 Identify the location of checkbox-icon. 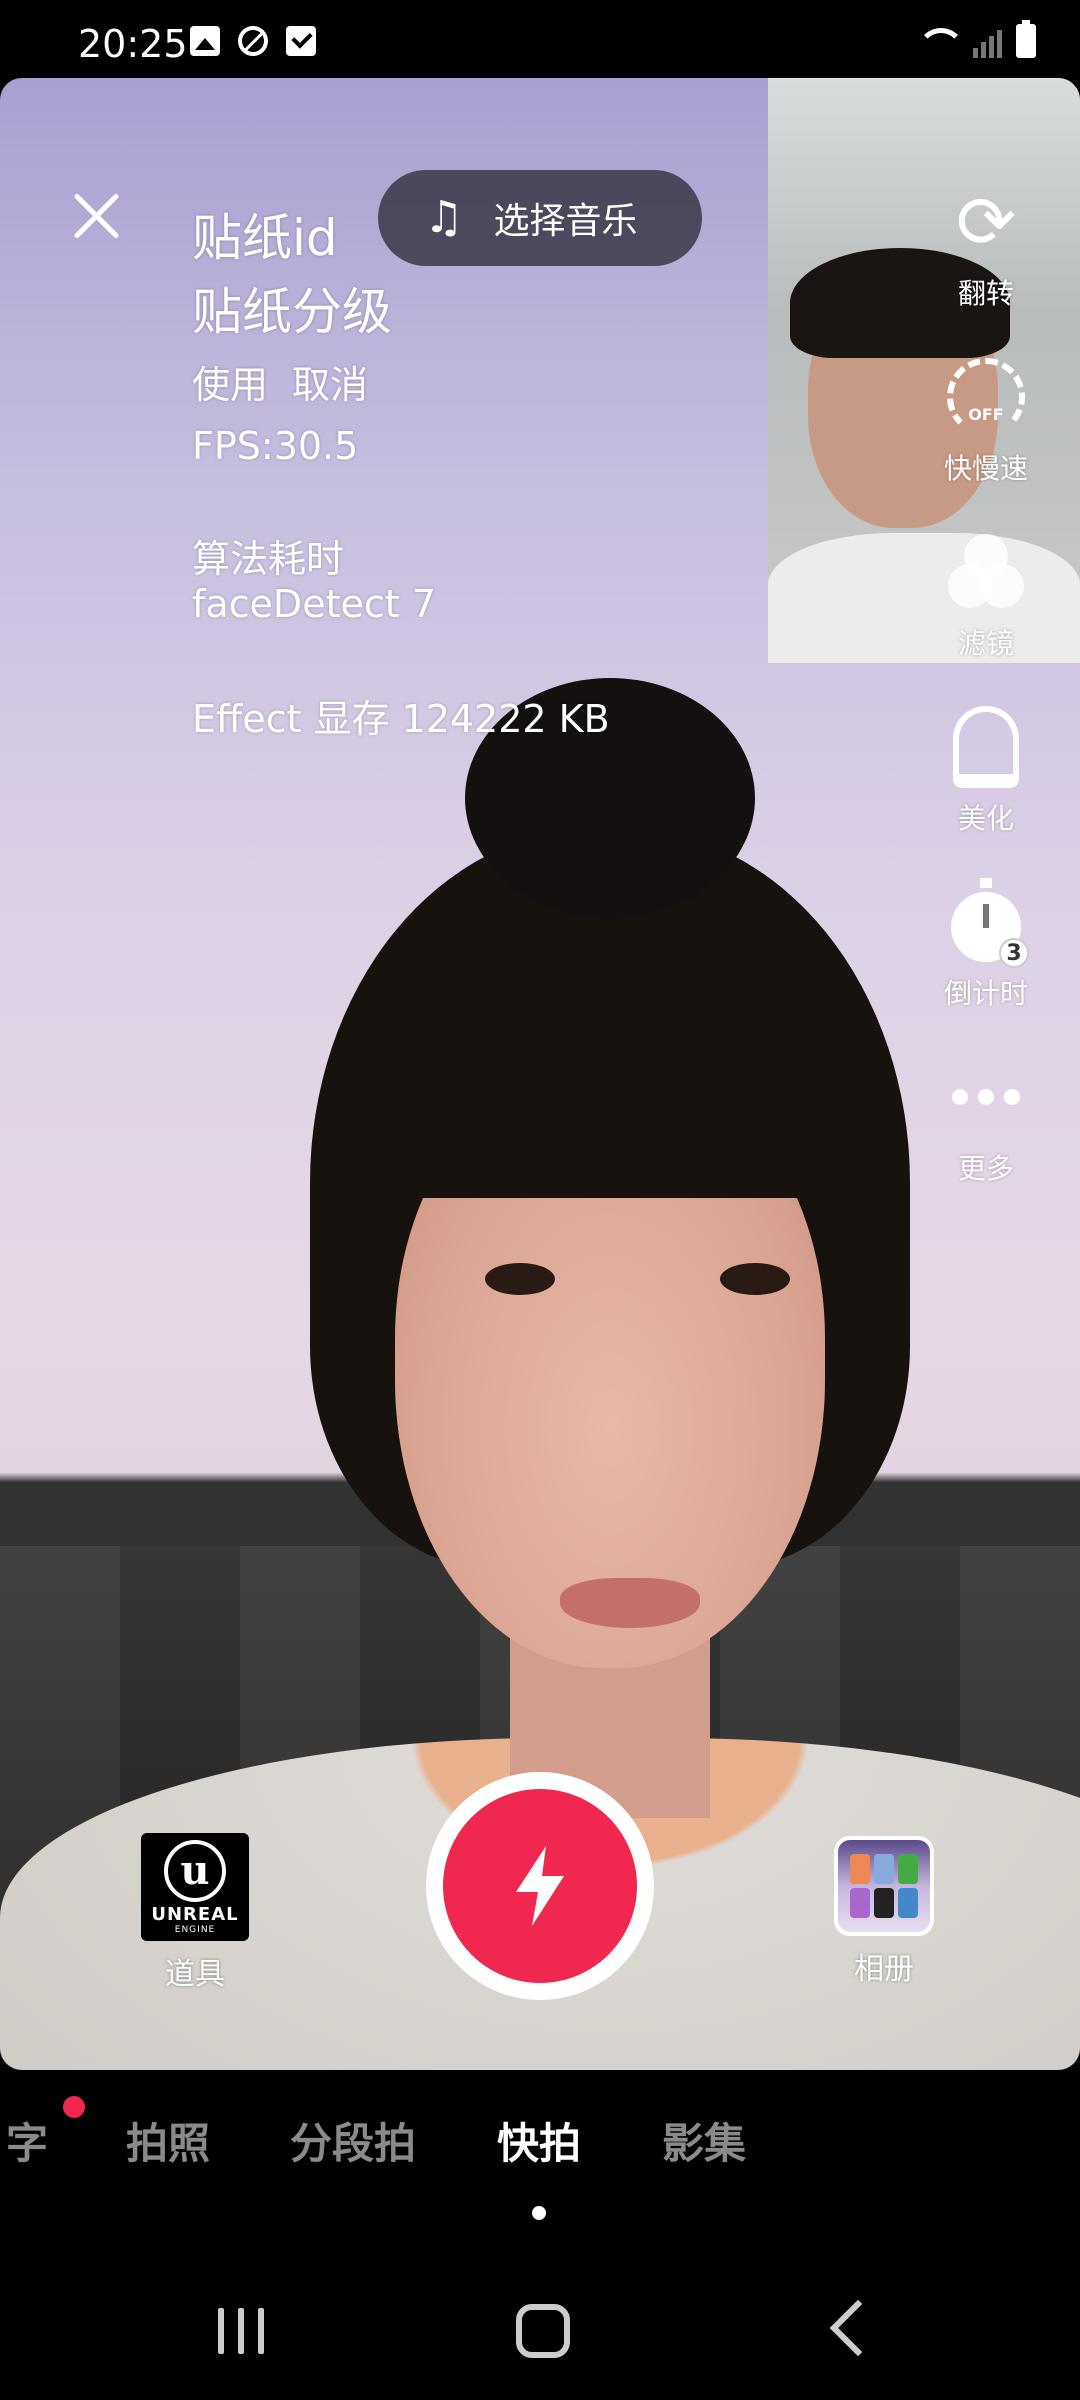
(301, 41).